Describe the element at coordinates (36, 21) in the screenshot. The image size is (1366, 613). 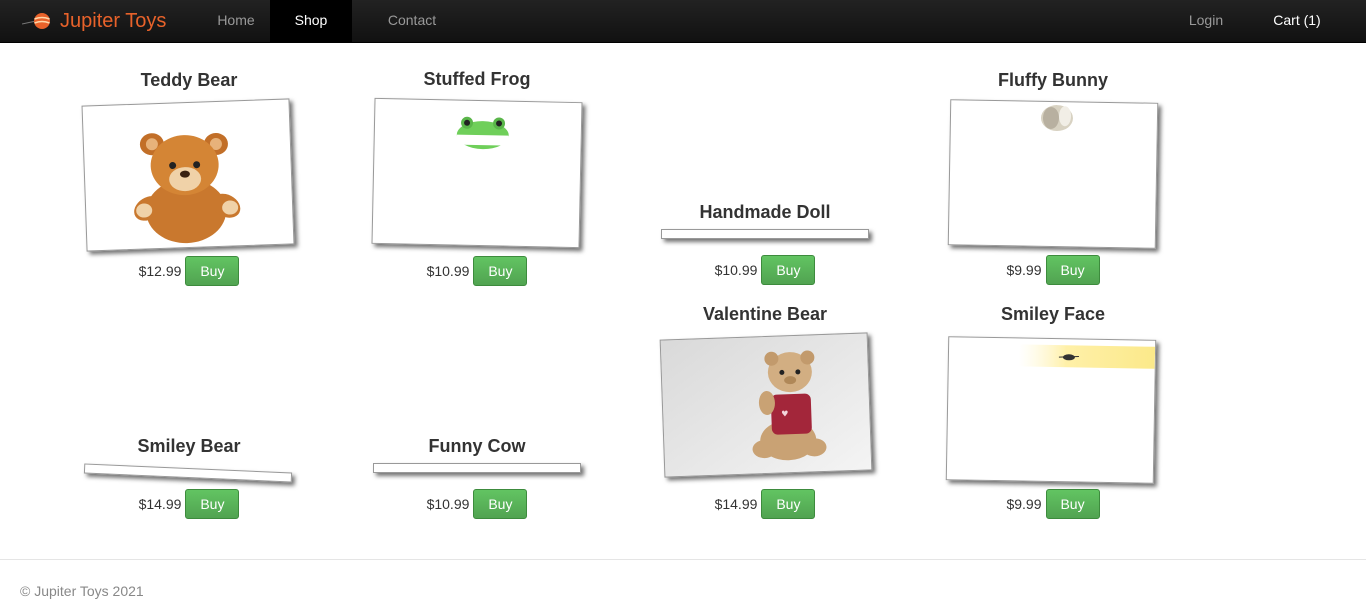
I see `jupiter-logo-icon` at that location.